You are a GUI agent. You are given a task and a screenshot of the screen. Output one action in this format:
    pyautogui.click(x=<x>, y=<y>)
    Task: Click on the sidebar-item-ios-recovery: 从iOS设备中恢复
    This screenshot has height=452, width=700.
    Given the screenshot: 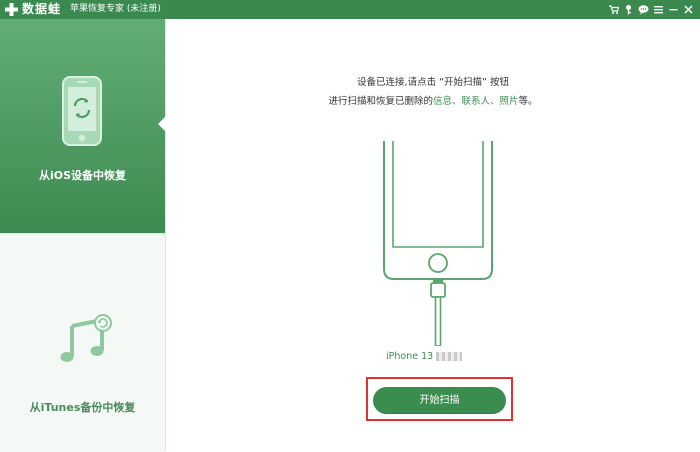 What is the action you would take?
    pyautogui.click(x=83, y=126)
    